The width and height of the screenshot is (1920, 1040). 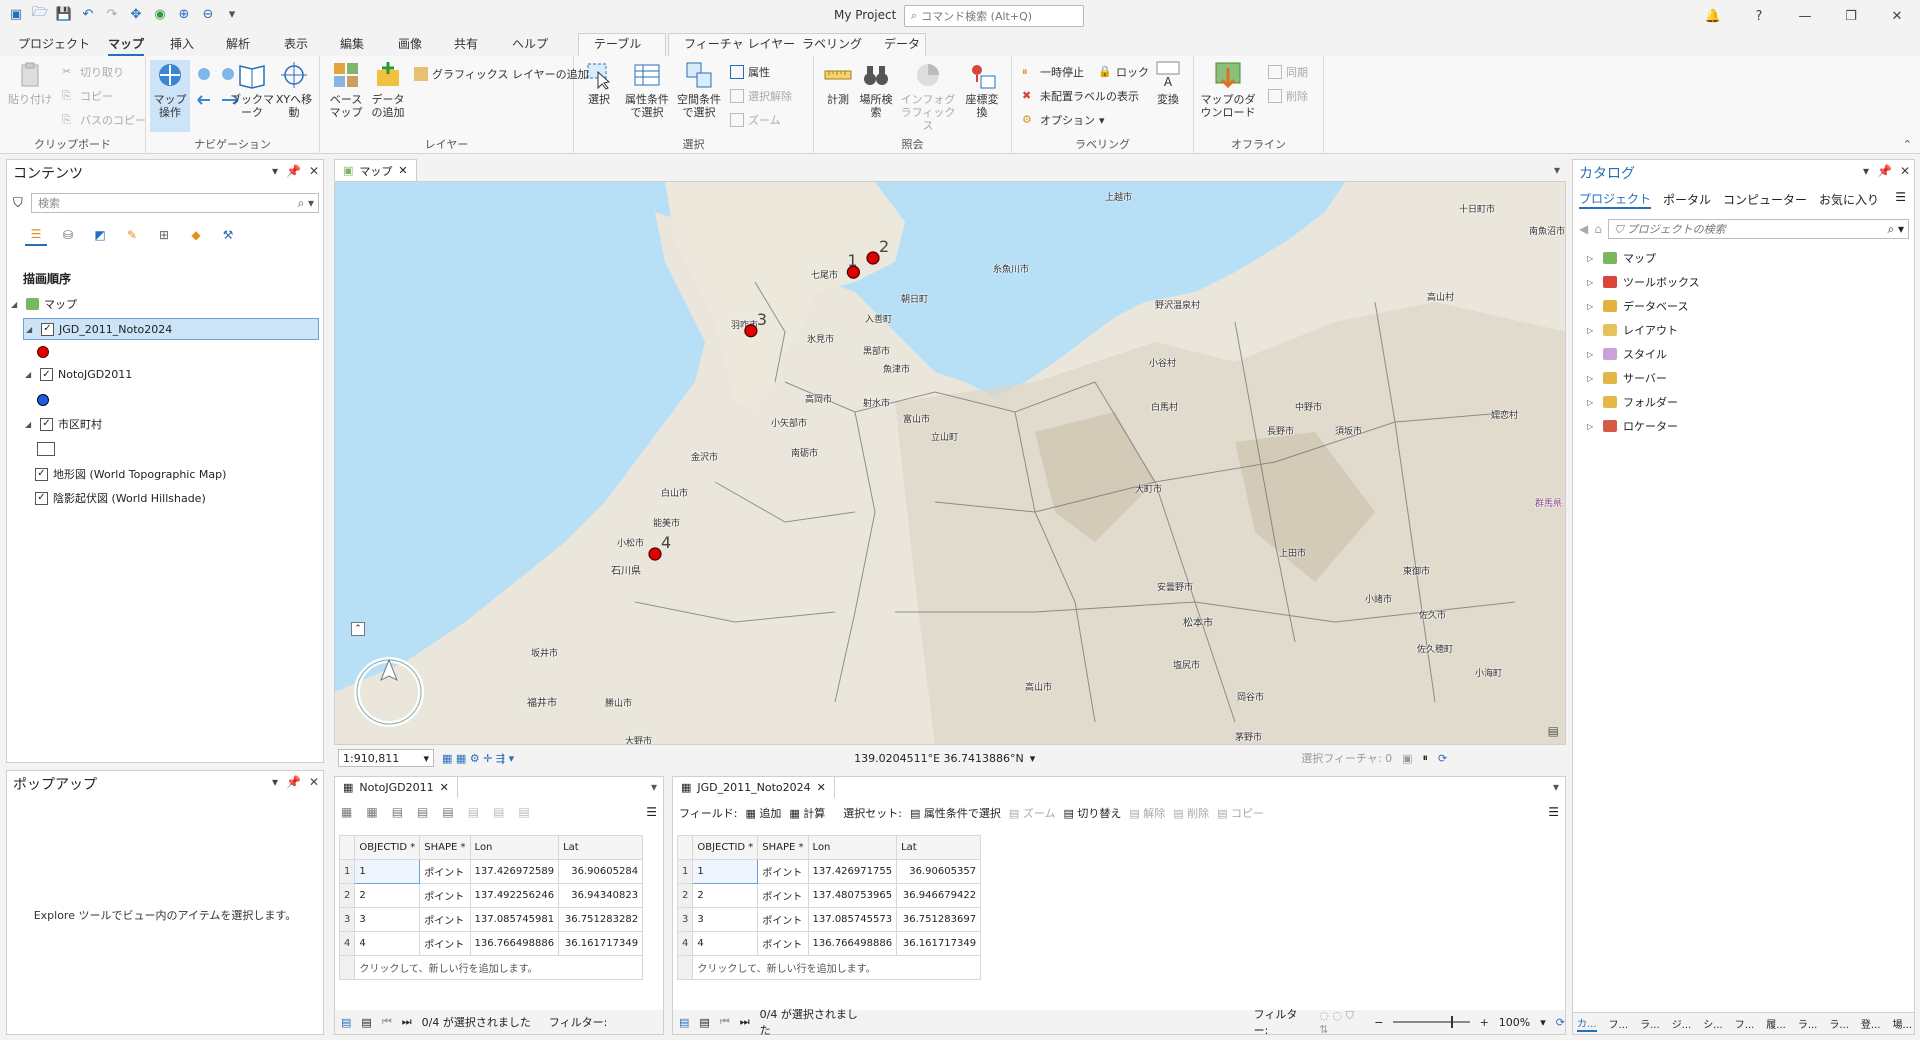 I want to click on close-button: ✕, so click(x=1897, y=16).